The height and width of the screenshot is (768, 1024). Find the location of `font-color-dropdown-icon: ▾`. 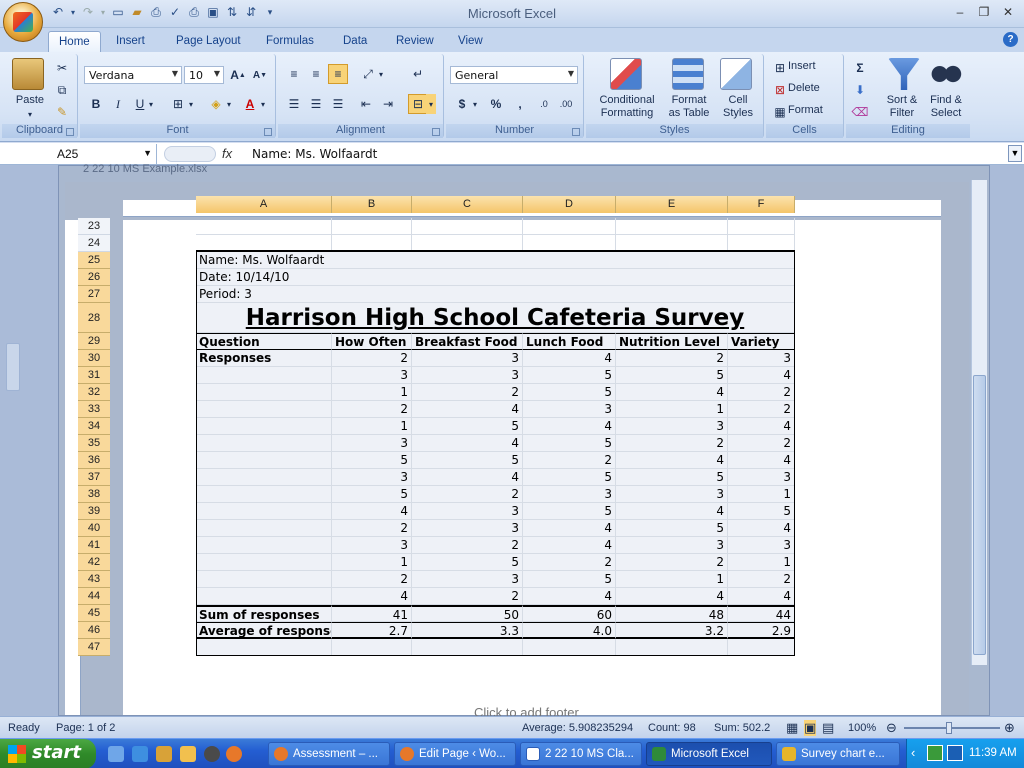

font-color-dropdown-icon: ▾ is located at coordinates (263, 104).